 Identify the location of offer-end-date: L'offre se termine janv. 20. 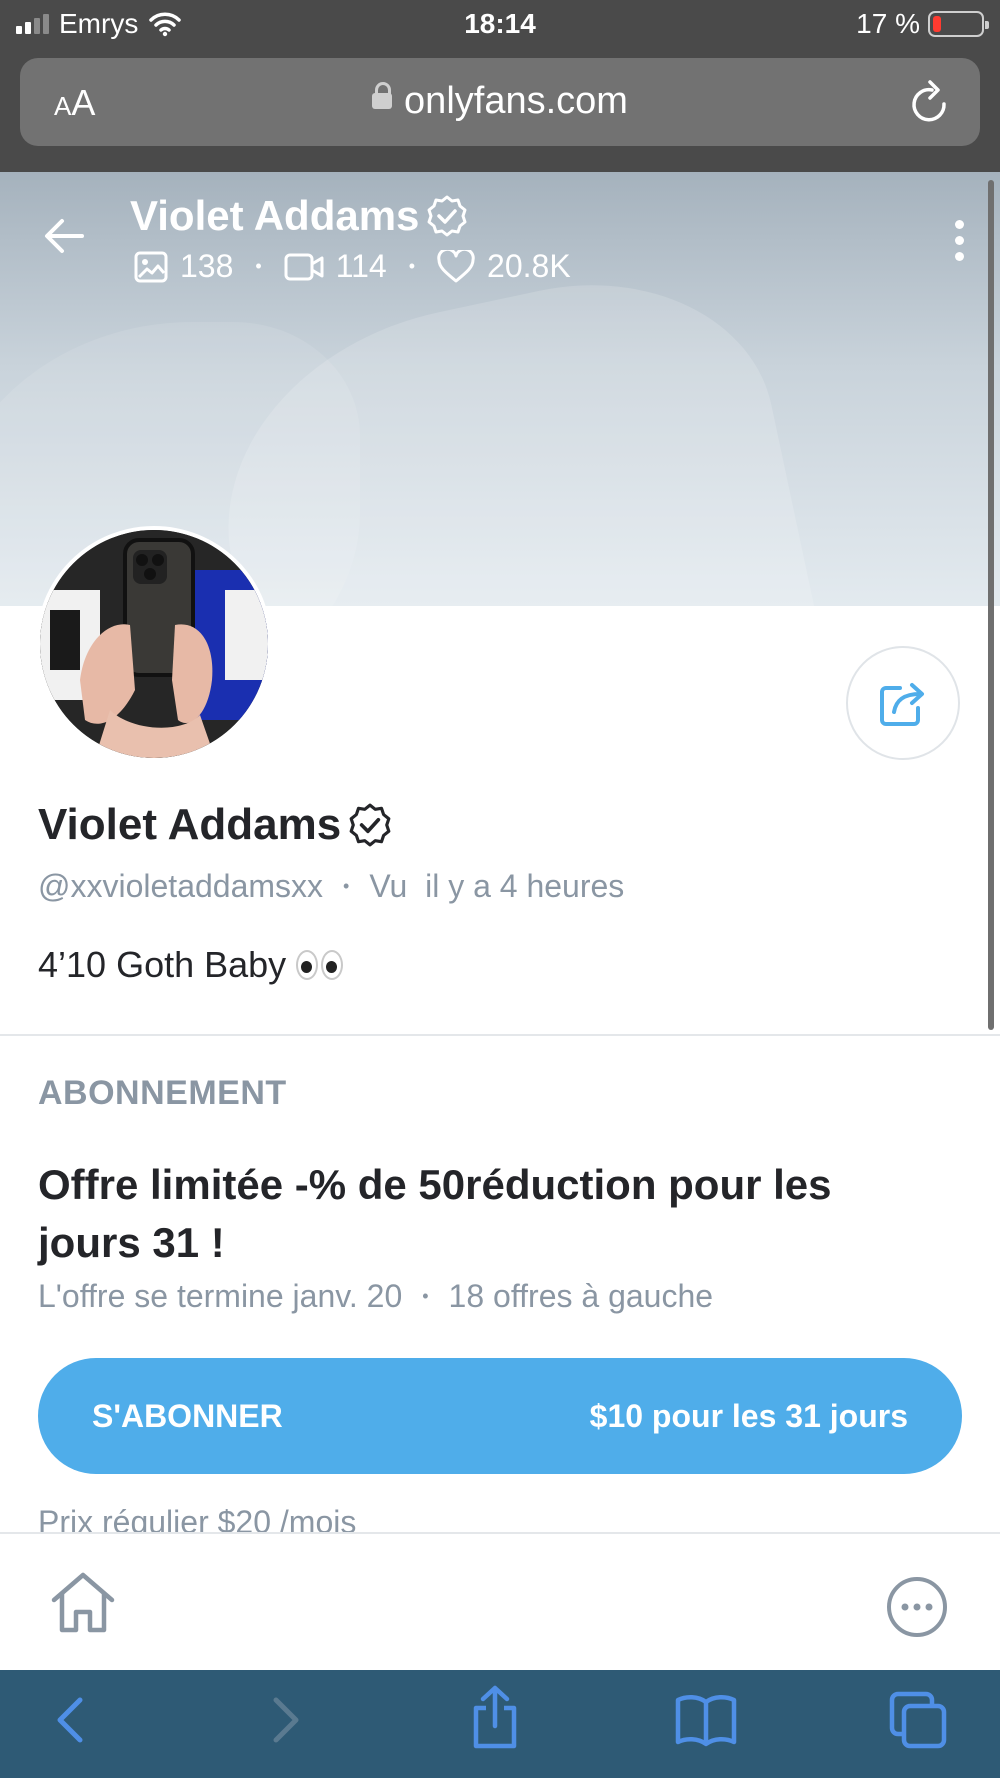
(220, 1296).